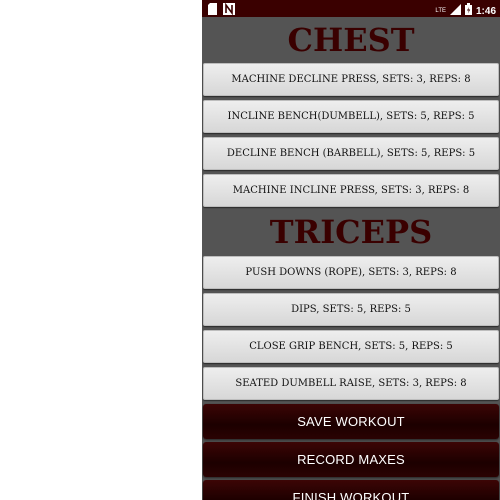  What do you see at coordinates (351, 8) in the screenshot?
I see `status-bar: LTE 1:46` at bounding box center [351, 8].